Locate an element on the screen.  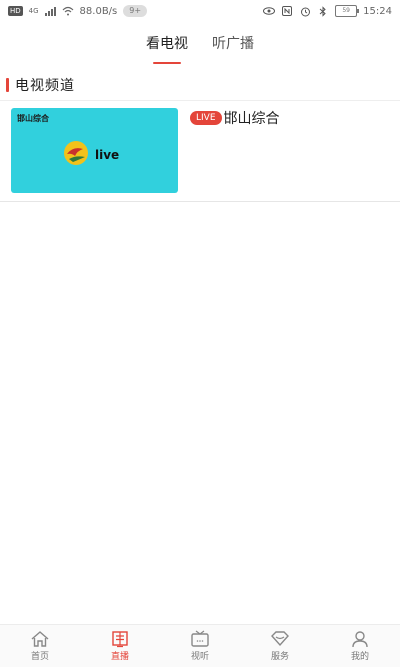
network-label: 4G is located at coordinates (33, 11).